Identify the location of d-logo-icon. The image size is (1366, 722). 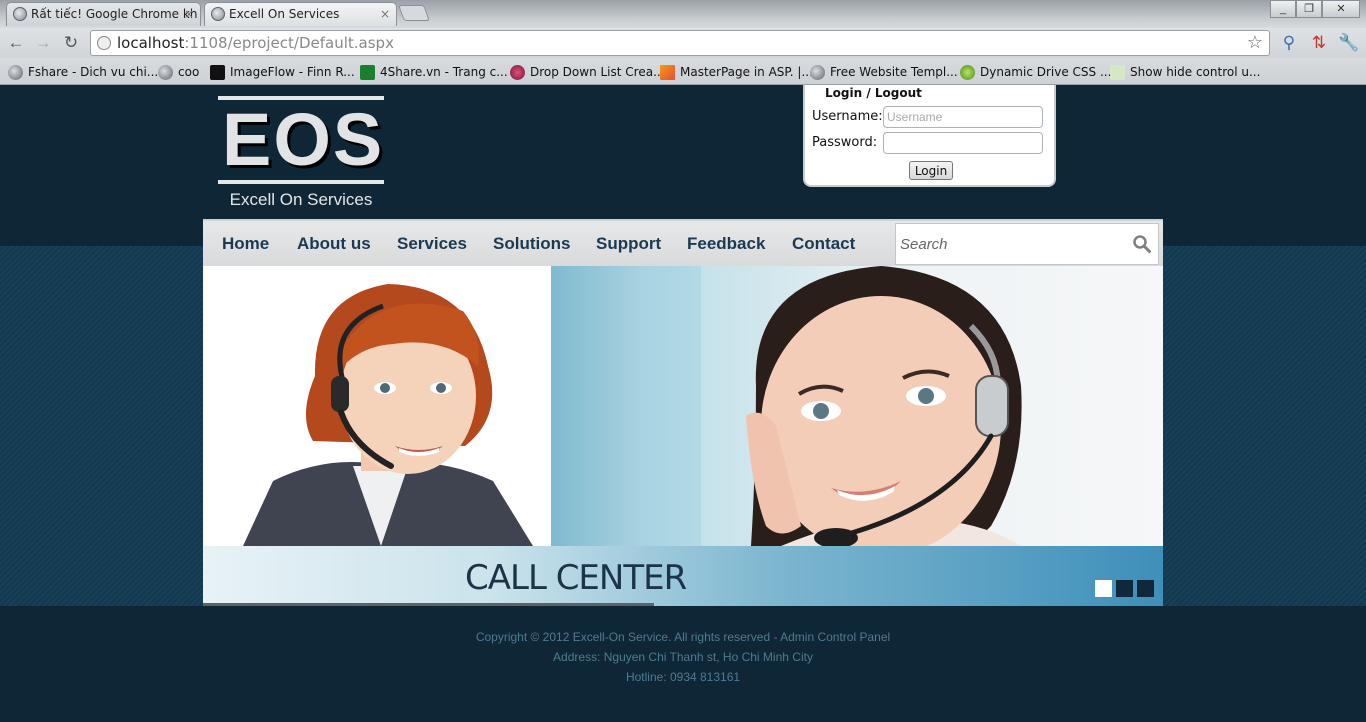
(217, 72).